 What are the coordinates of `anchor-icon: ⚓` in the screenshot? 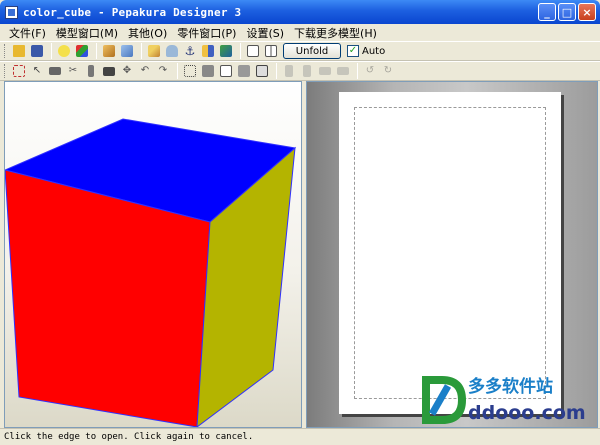 It's located at (190, 51).